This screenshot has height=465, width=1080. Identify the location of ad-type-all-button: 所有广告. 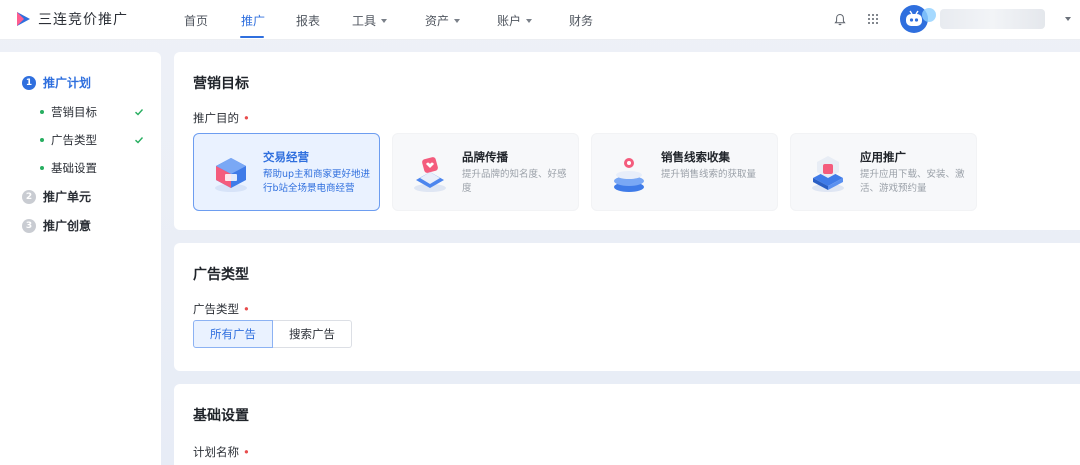
(233, 334).